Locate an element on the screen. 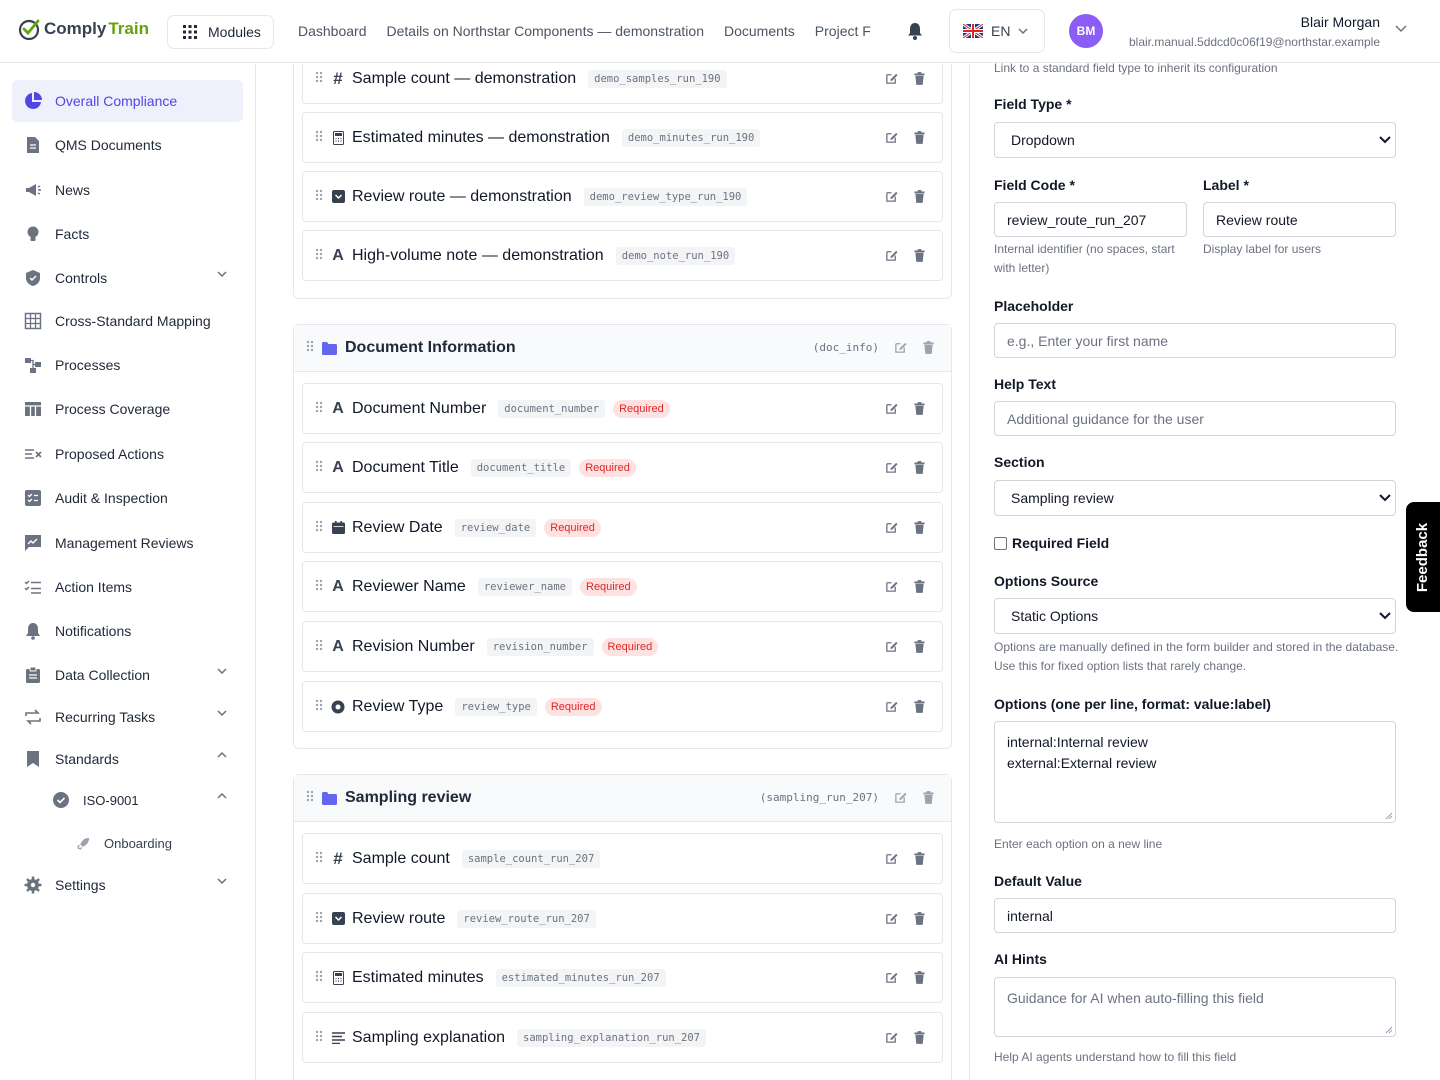 The image size is (1440, 1080). label-input: Review route is located at coordinates (1299, 219).